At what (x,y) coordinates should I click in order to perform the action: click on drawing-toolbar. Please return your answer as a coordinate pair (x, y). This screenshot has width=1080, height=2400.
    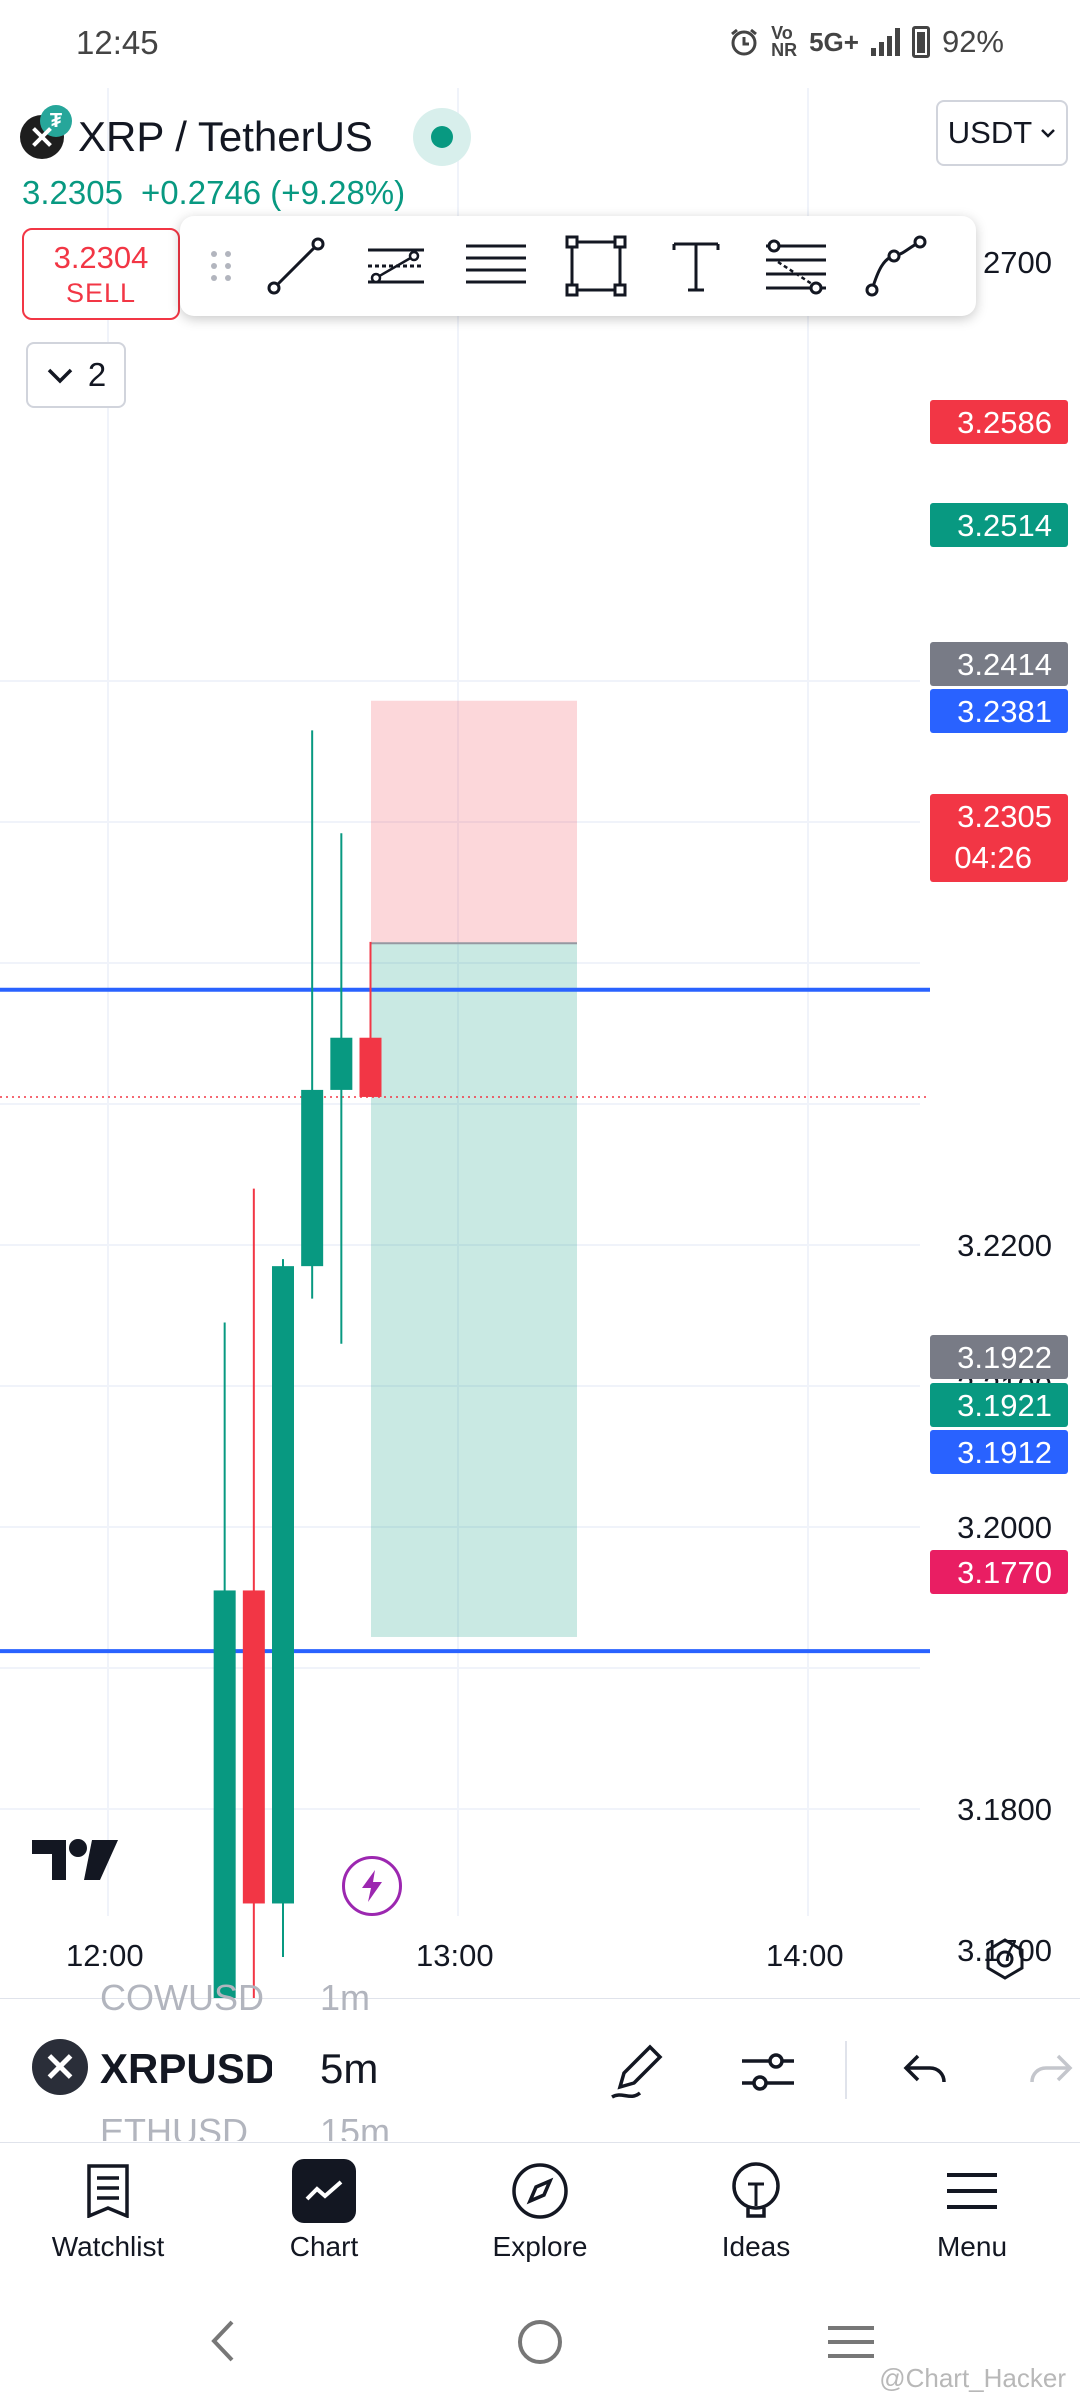
    Looking at the image, I should click on (578, 266).